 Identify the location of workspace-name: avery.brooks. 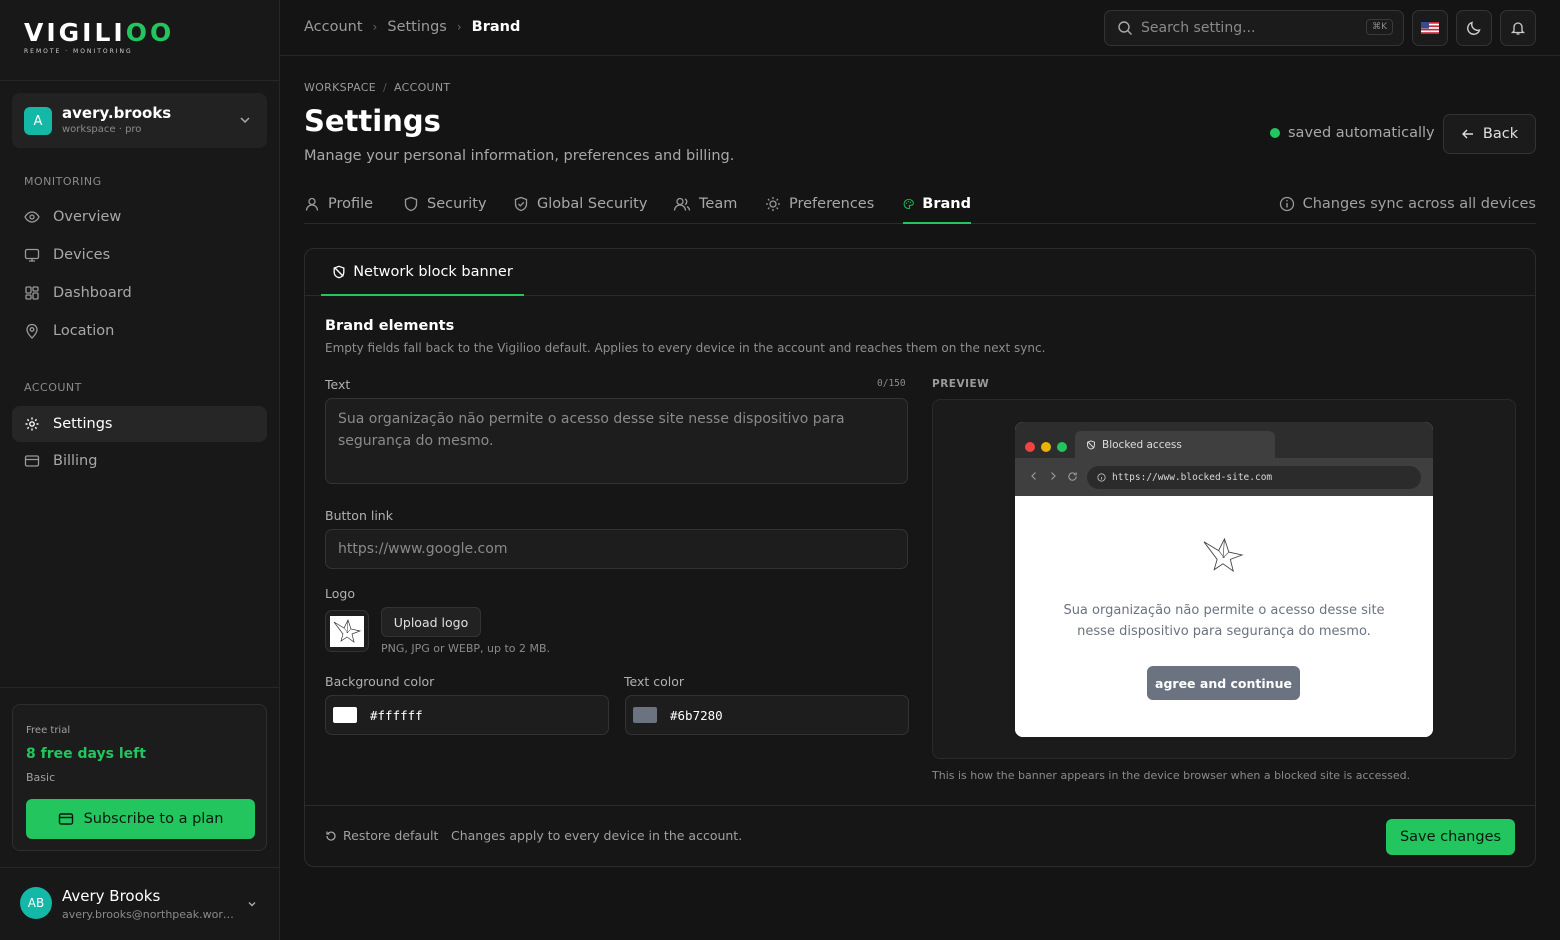
(117, 113).